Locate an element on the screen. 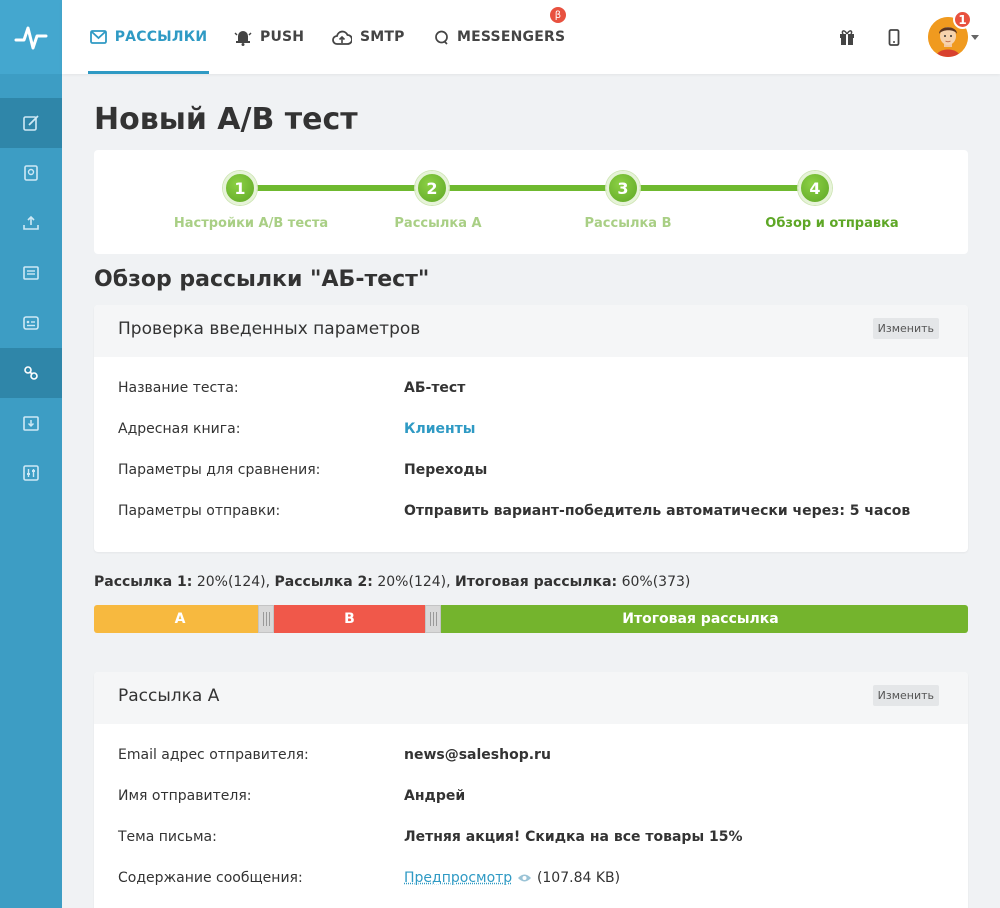 This screenshot has height=908, width=1000. sidebar-item-campaigns is located at coordinates (31, 123).